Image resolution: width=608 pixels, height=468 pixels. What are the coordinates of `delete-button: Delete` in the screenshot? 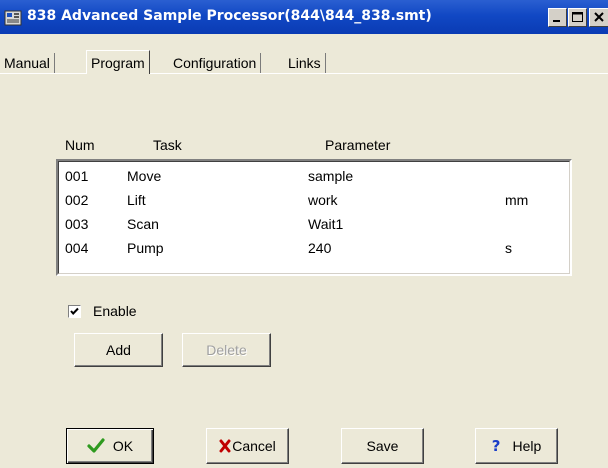 It's located at (226, 350).